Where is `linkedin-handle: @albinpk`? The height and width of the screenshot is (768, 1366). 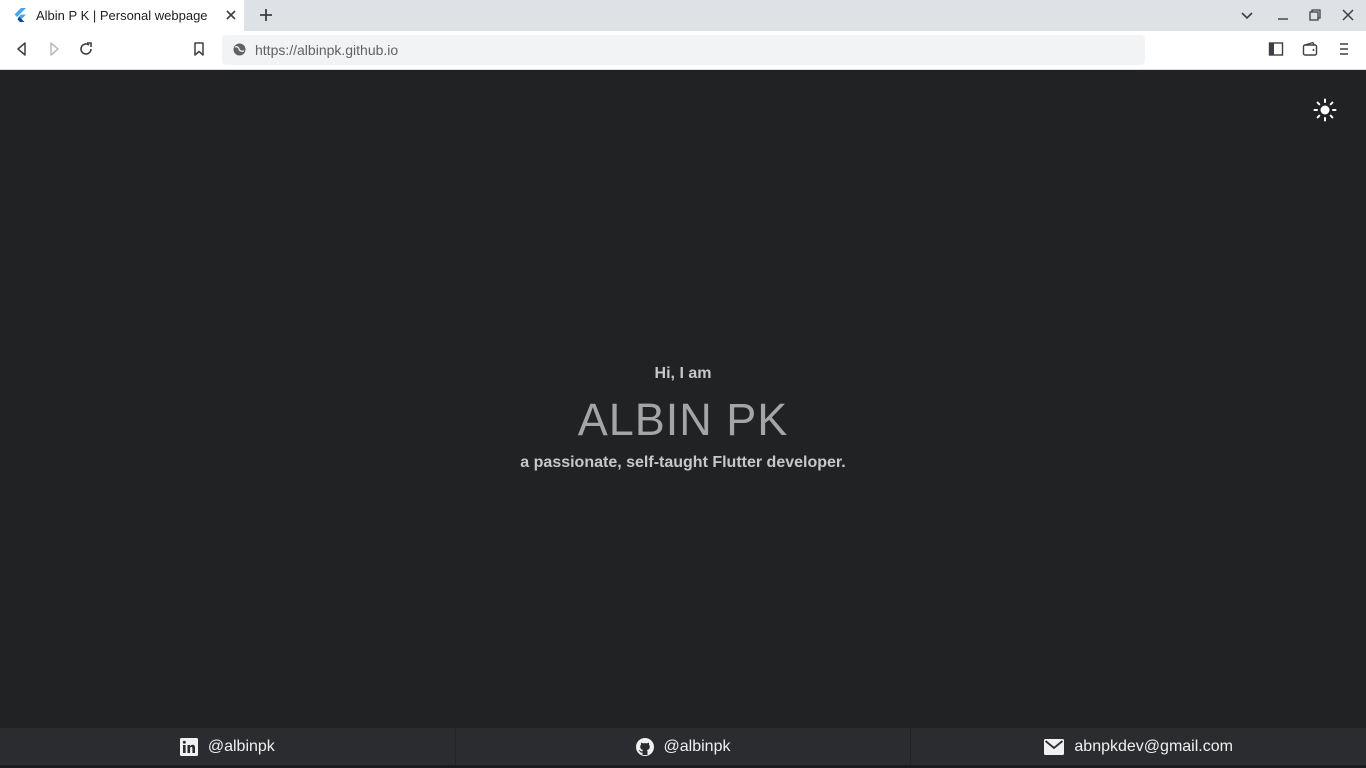 linkedin-handle: @albinpk is located at coordinates (241, 746).